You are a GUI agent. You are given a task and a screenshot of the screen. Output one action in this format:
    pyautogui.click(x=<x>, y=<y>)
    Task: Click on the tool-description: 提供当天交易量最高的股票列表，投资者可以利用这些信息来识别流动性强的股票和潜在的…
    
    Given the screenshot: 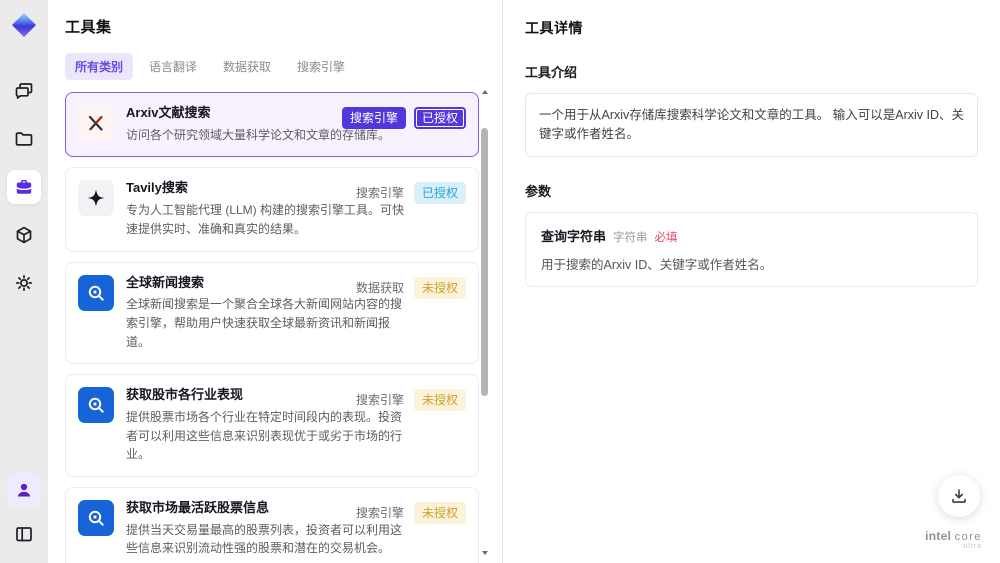 What is the action you would take?
    pyautogui.click(x=264, y=539)
    